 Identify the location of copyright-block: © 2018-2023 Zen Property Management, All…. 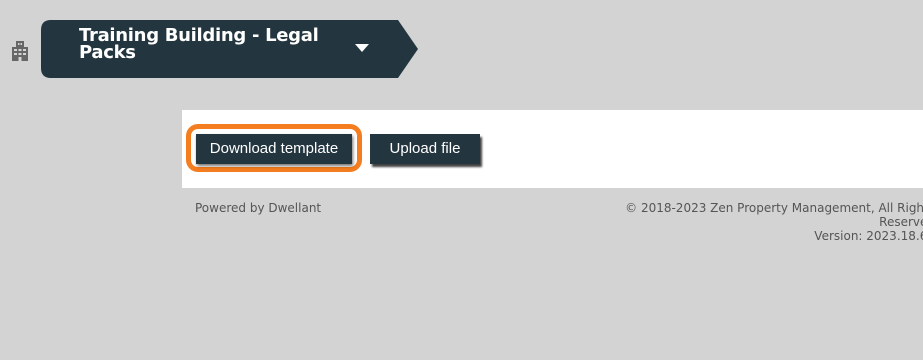
(761, 222).